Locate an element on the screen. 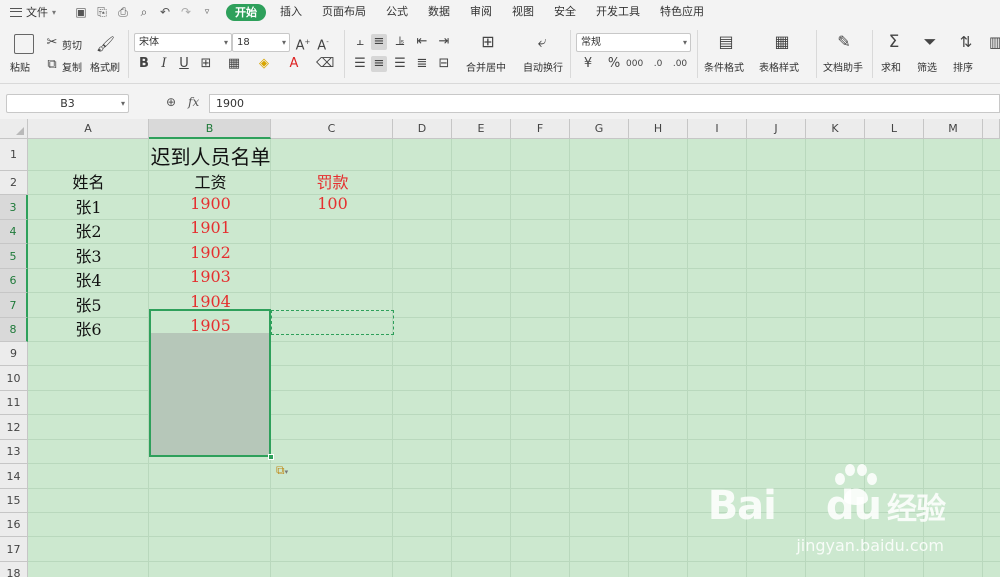 This screenshot has width=1000, height=577. column-header-c: C is located at coordinates (332, 129).